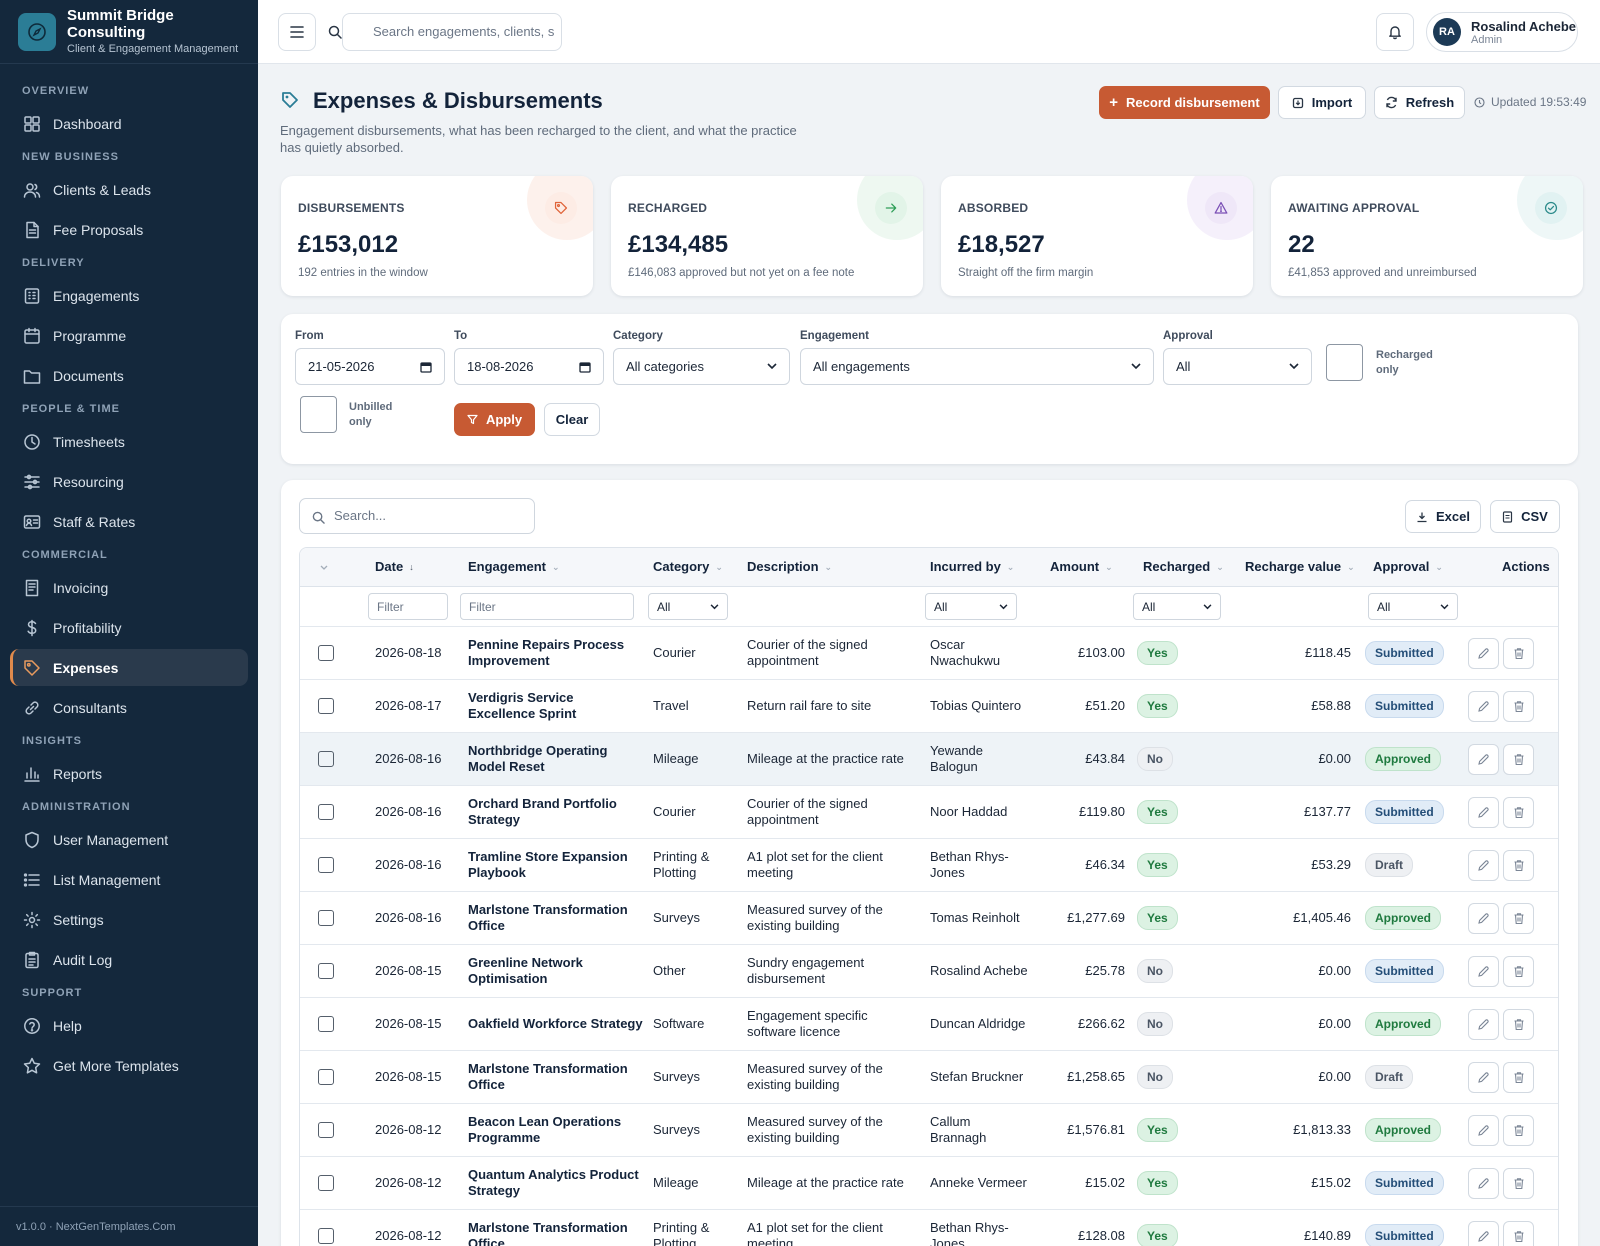 This screenshot has width=1600, height=1246. Describe the element at coordinates (1419, 102) in the screenshot. I see `refresh-button: Refresh` at that location.